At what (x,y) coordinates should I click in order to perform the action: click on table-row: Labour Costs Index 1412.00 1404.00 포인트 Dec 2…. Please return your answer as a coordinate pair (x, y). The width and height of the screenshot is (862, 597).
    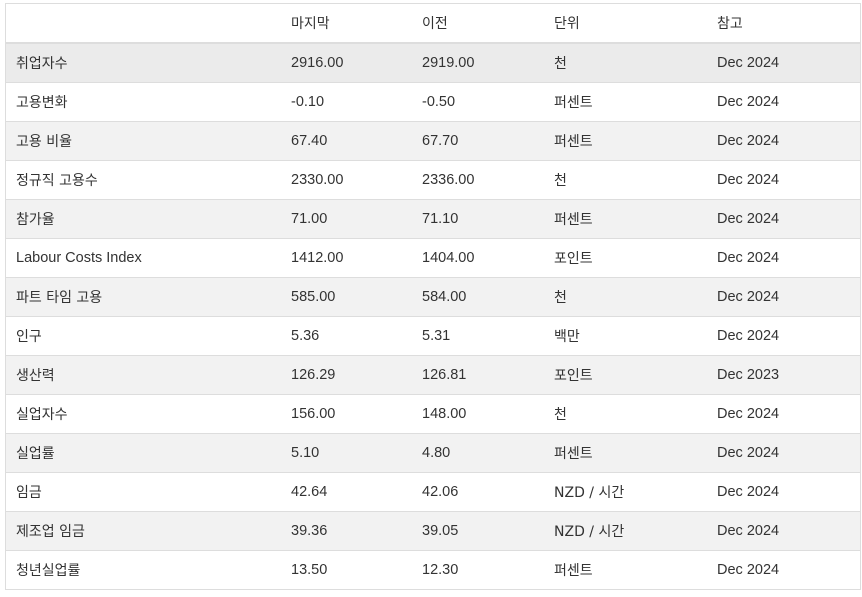
    Looking at the image, I should click on (433, 258).